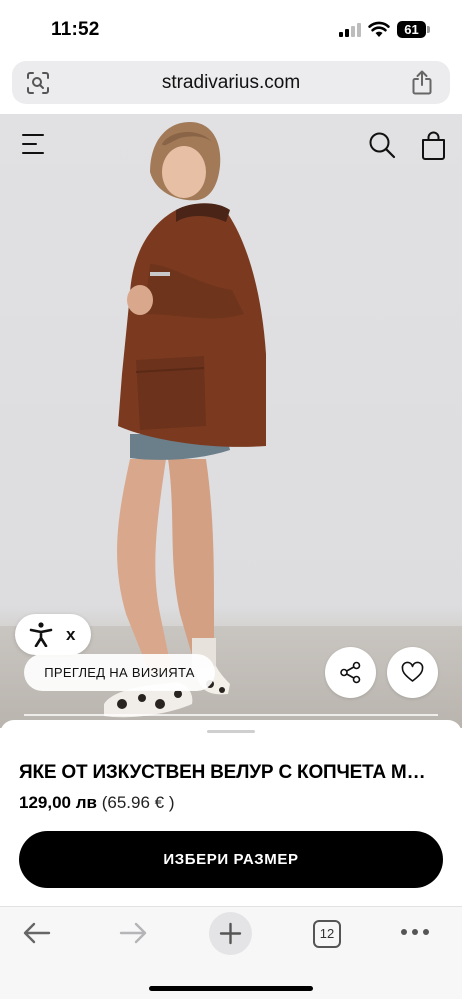 The width and height of the screenshot is (462, 999). I want to click on battery-icon: 61, so click(413, 29).